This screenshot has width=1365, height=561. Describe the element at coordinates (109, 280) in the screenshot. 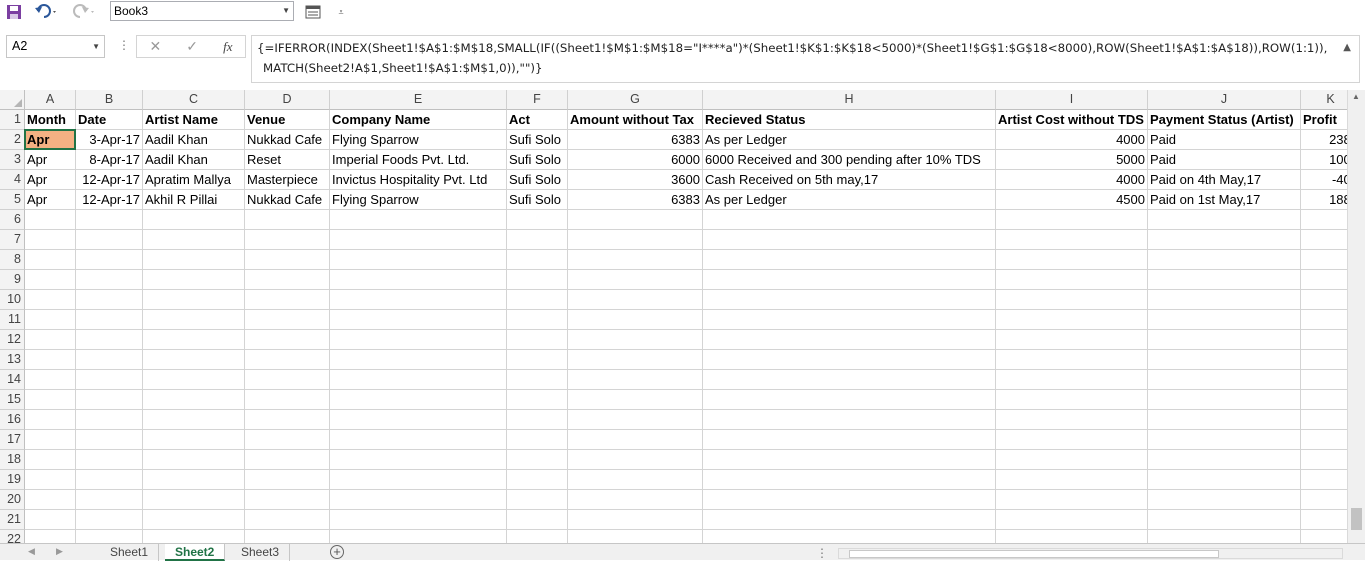

I see `cell-b9` at that location.